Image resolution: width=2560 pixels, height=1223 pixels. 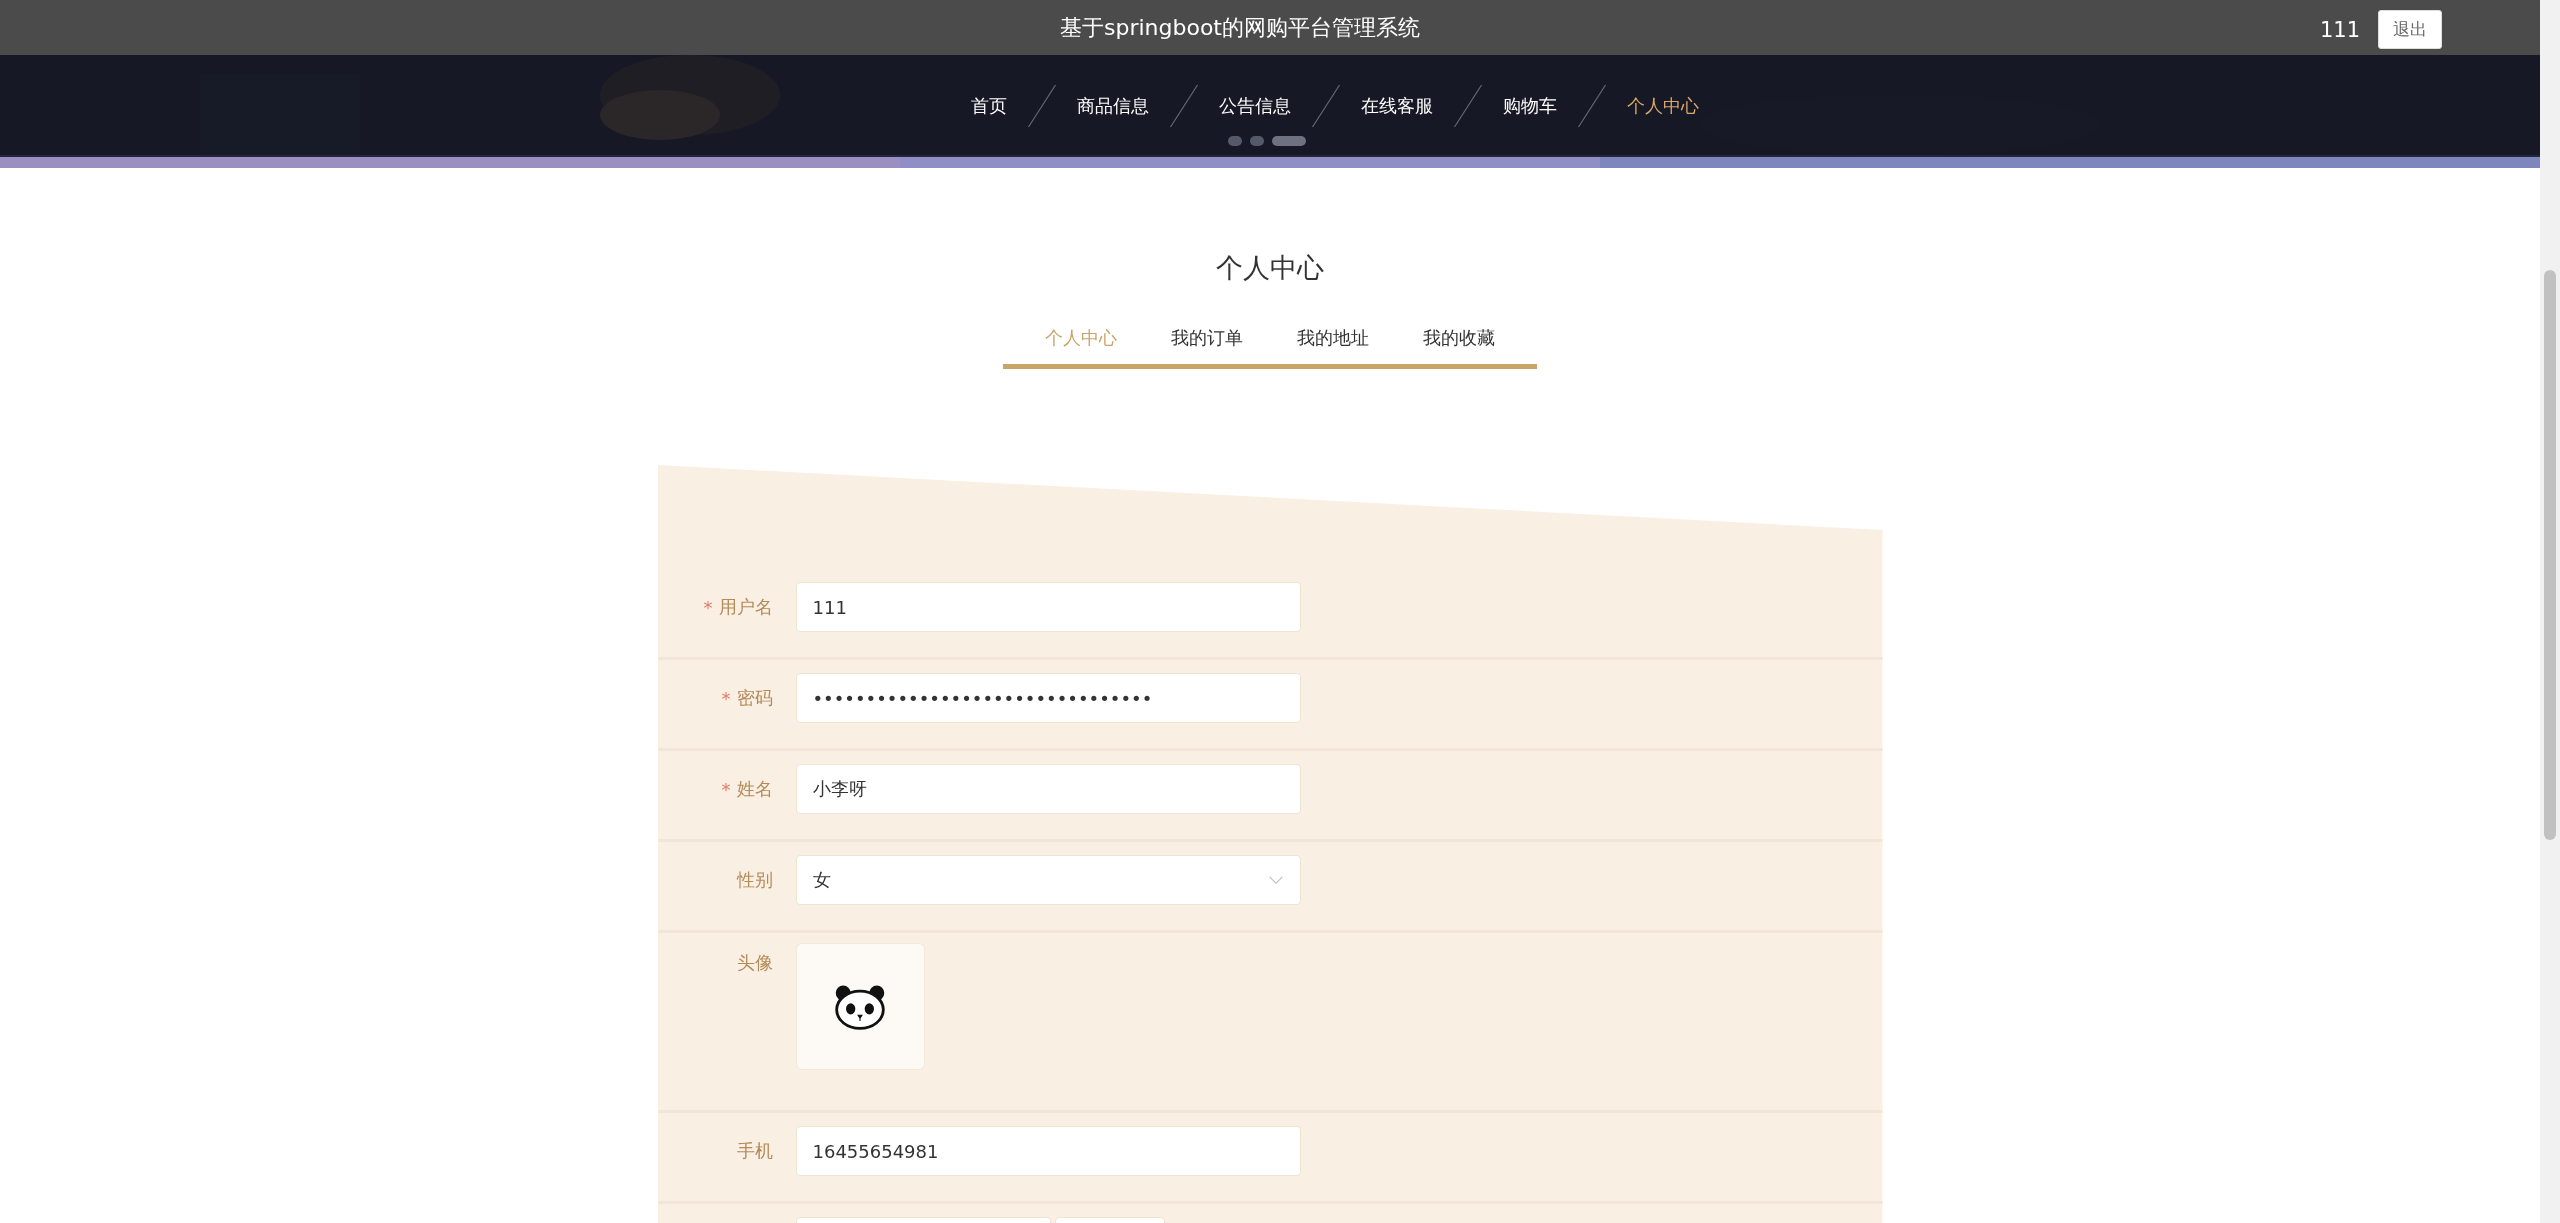 I want to click on field-label: 手机, so click(x=754, y=1151).